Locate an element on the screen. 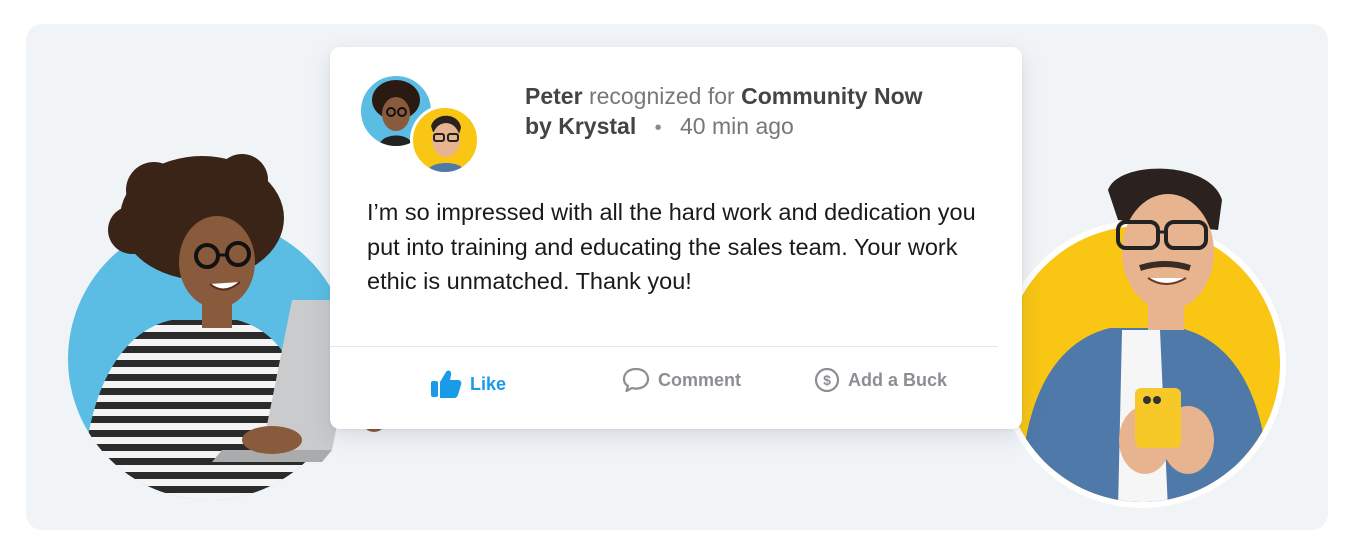 This screenshot has height=559, width=1352. divider is located at coordinates (664, 346).